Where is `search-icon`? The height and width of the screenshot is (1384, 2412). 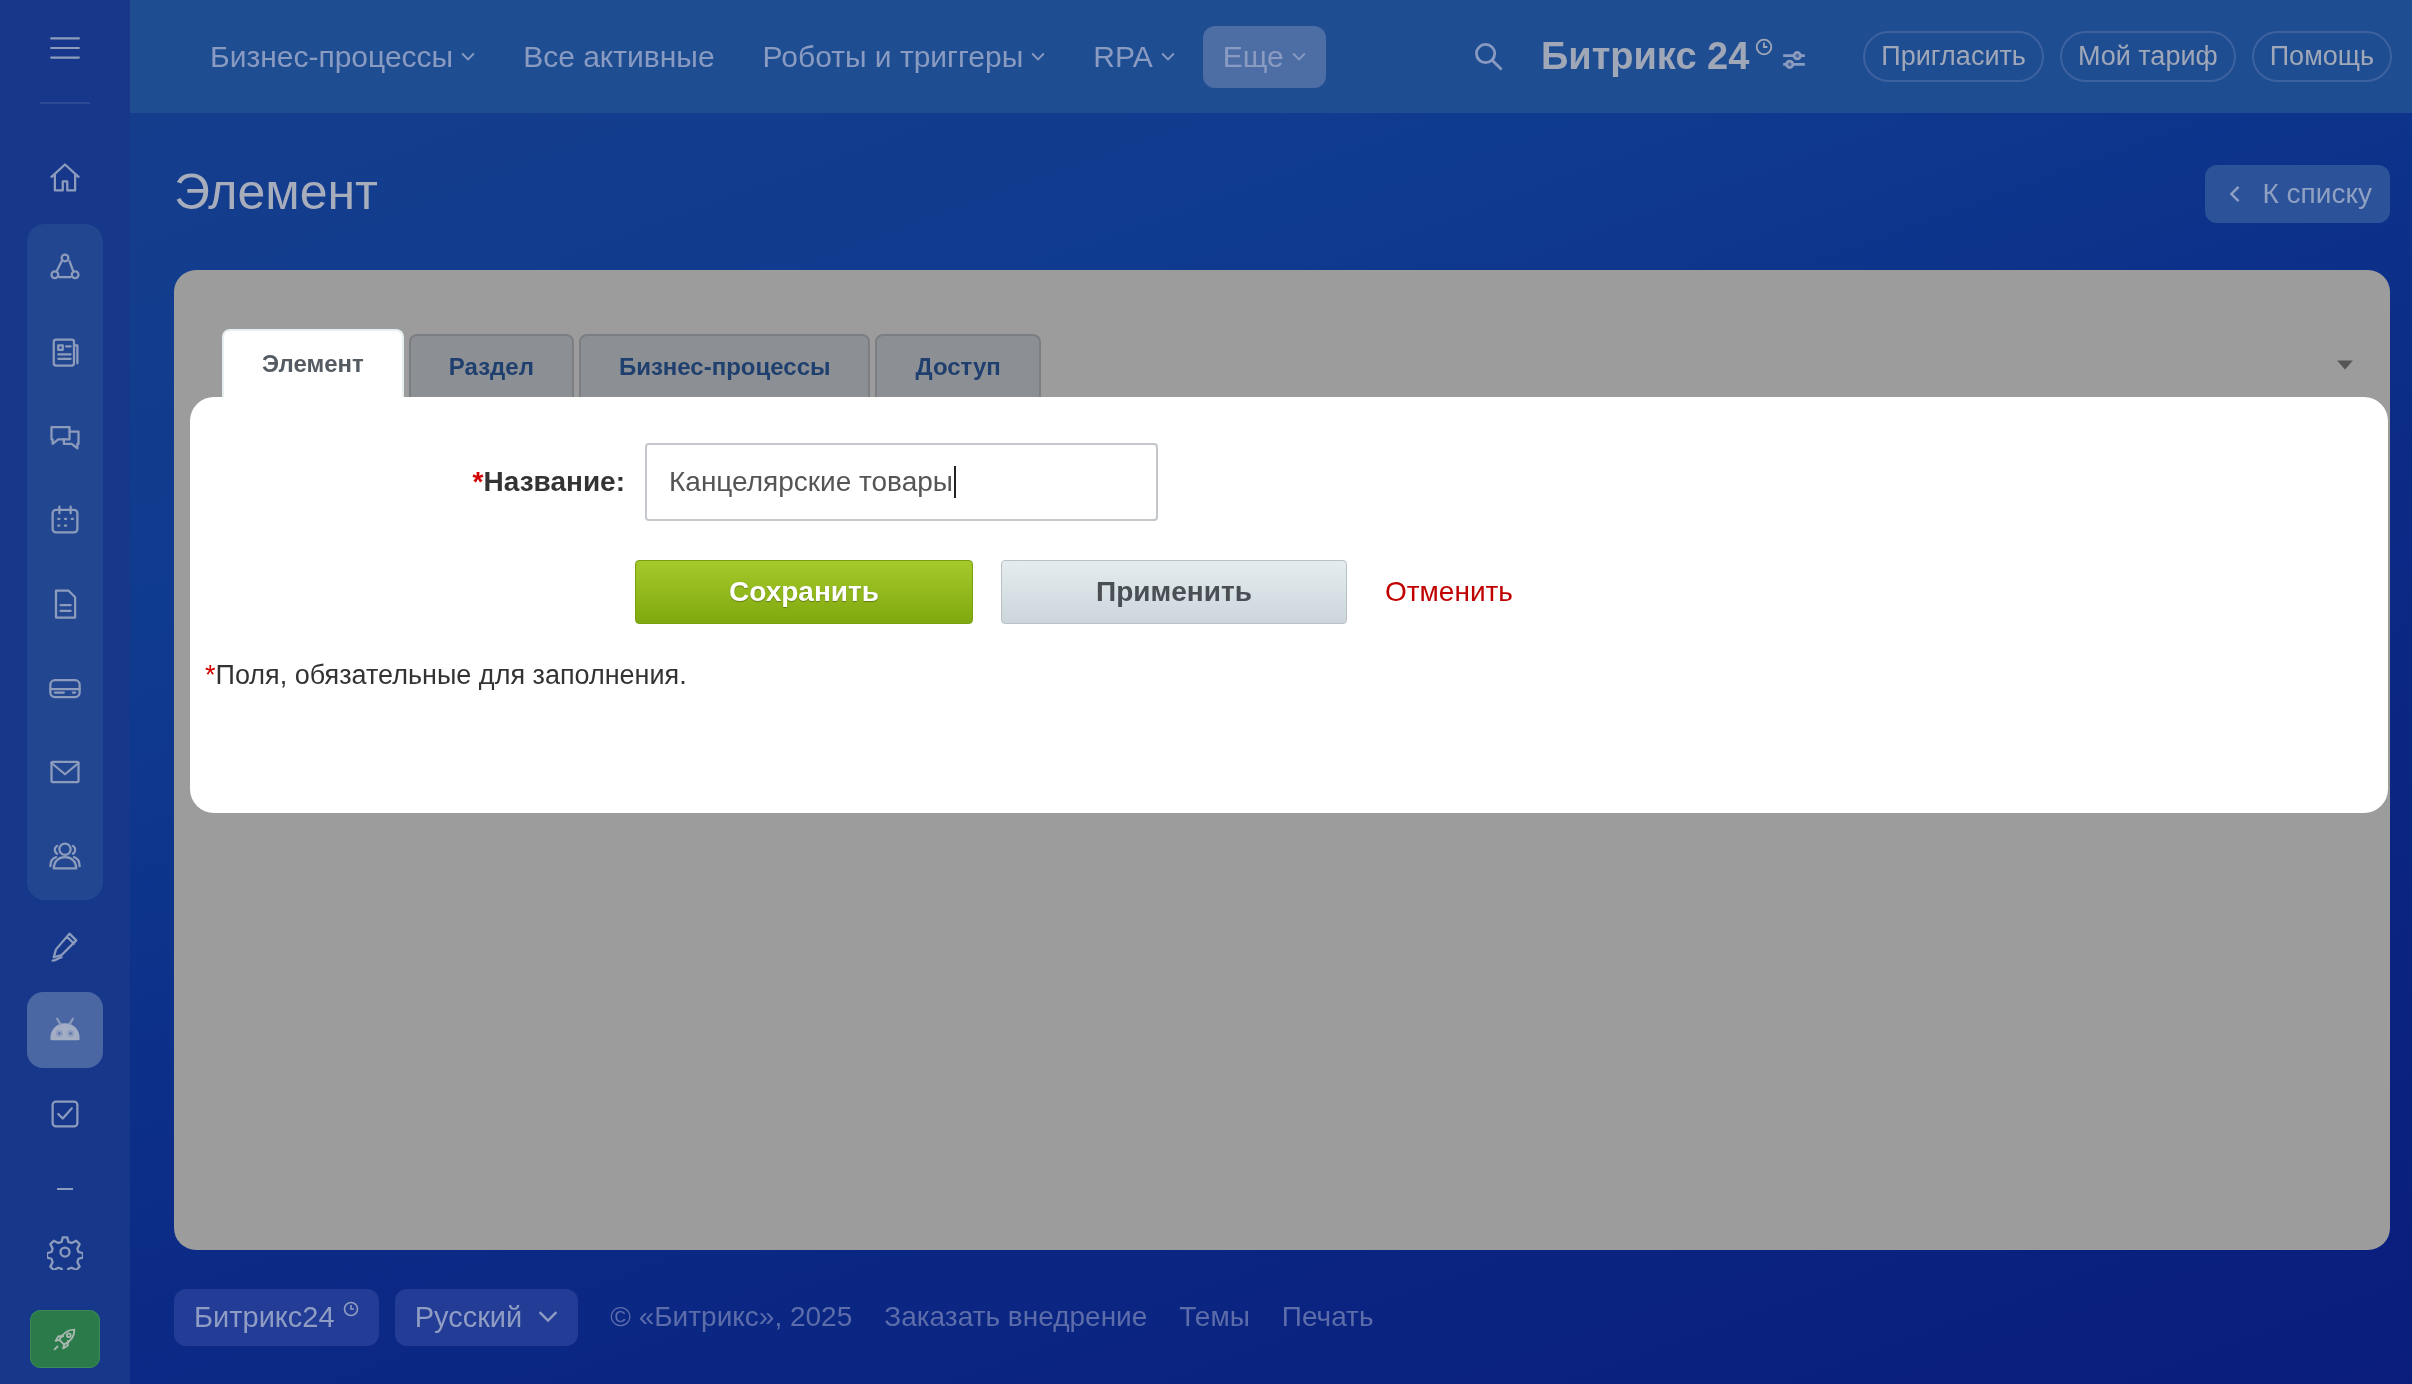 search-icon is located at coordinates (1489, 56).